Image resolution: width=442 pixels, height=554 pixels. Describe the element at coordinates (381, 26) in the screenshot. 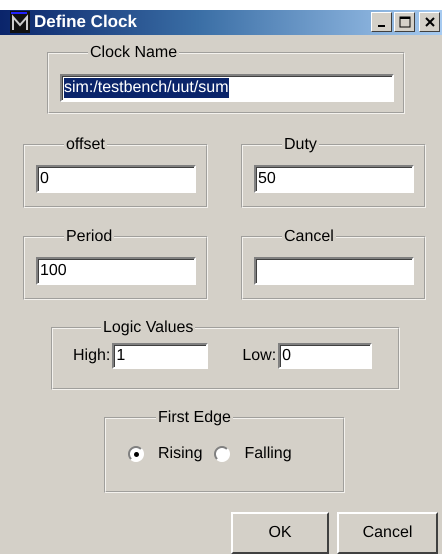

I see `minimize-icon` at that location.